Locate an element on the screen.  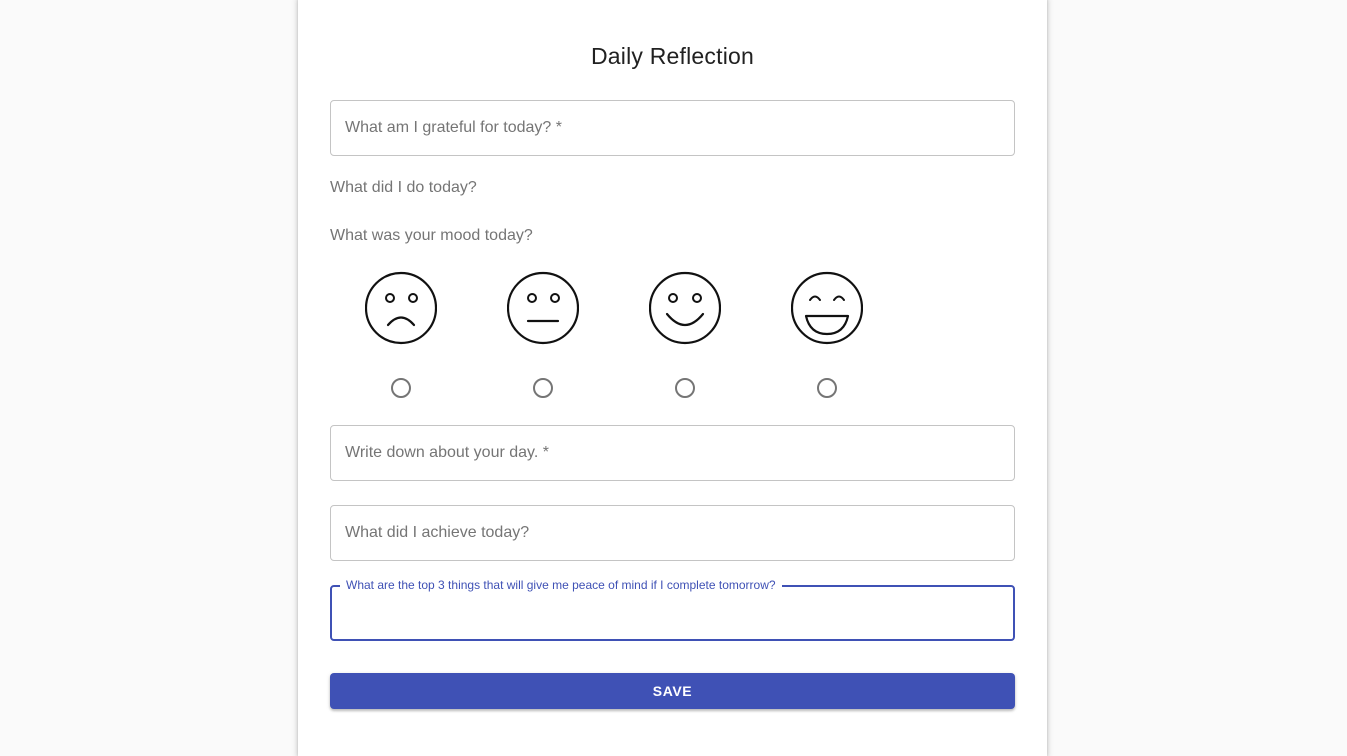
mood-radio-neutral is located at coordinates (543, 388).